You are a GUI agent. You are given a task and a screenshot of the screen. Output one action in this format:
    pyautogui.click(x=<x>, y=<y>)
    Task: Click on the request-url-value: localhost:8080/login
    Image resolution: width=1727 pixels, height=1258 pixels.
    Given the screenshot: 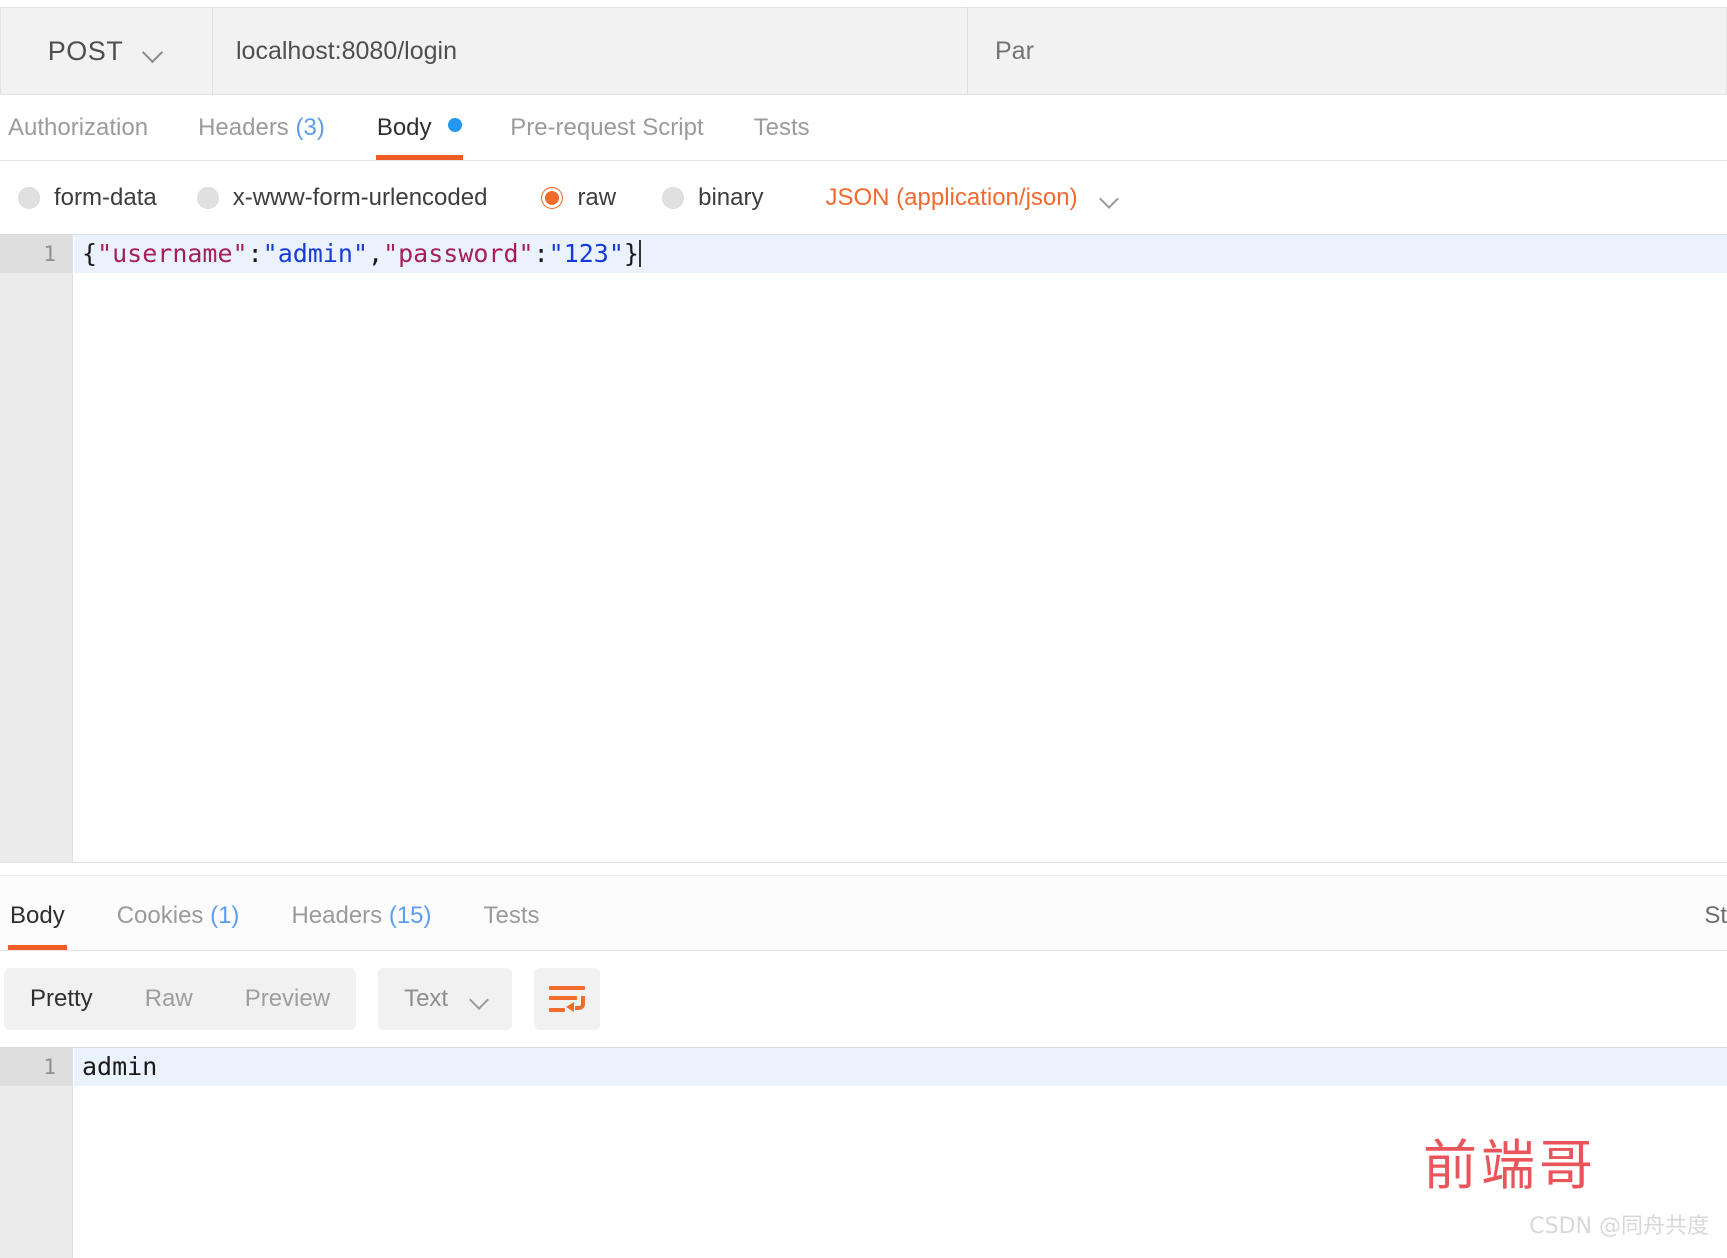 What is the action you would take?
    pyautogui.click(x=346, y=50)
    